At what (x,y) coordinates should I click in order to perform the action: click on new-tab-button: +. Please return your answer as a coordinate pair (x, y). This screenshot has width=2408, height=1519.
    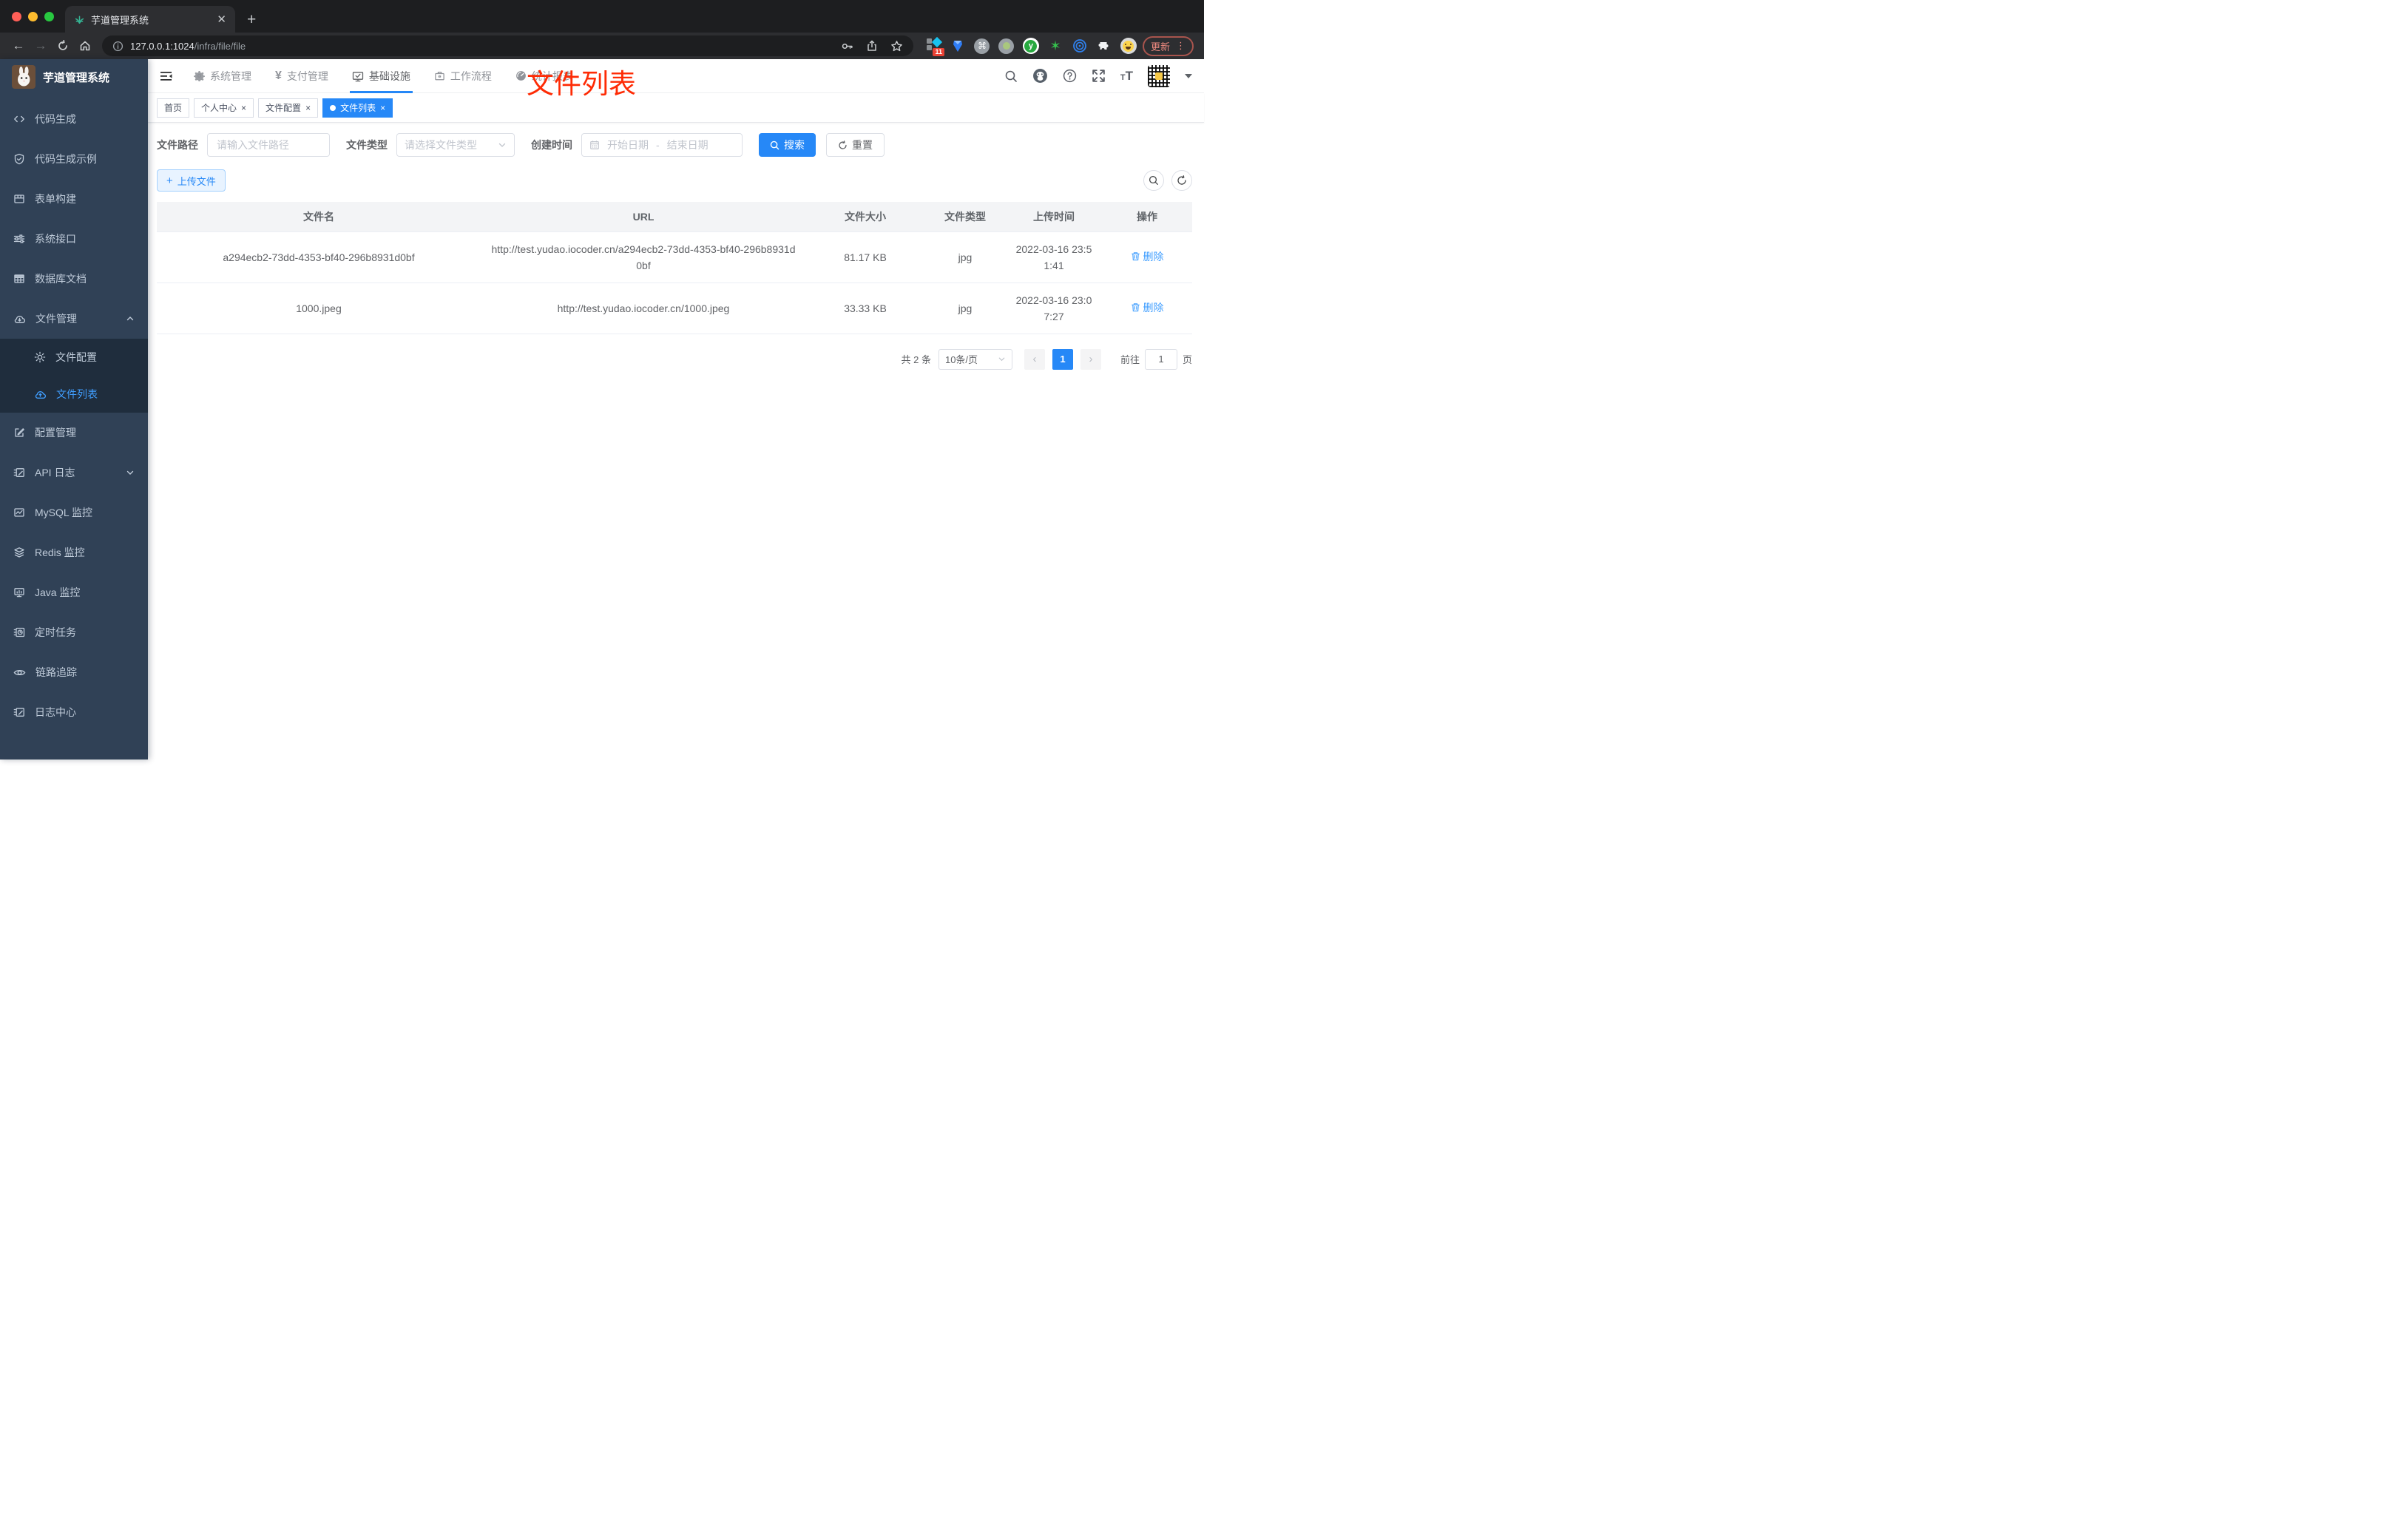
    Looking at the image, I should click on (252, 19).